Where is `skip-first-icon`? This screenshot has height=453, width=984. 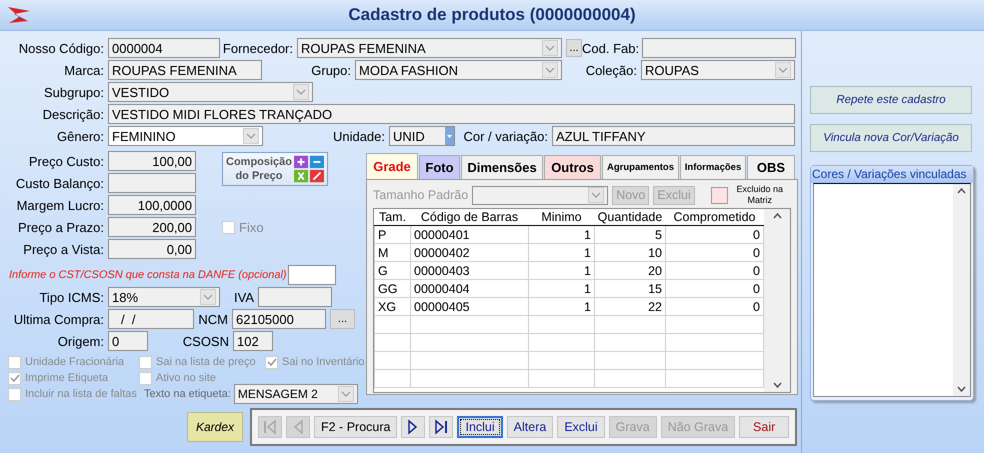 skip-first-icon is located at coordinates (270, 427).